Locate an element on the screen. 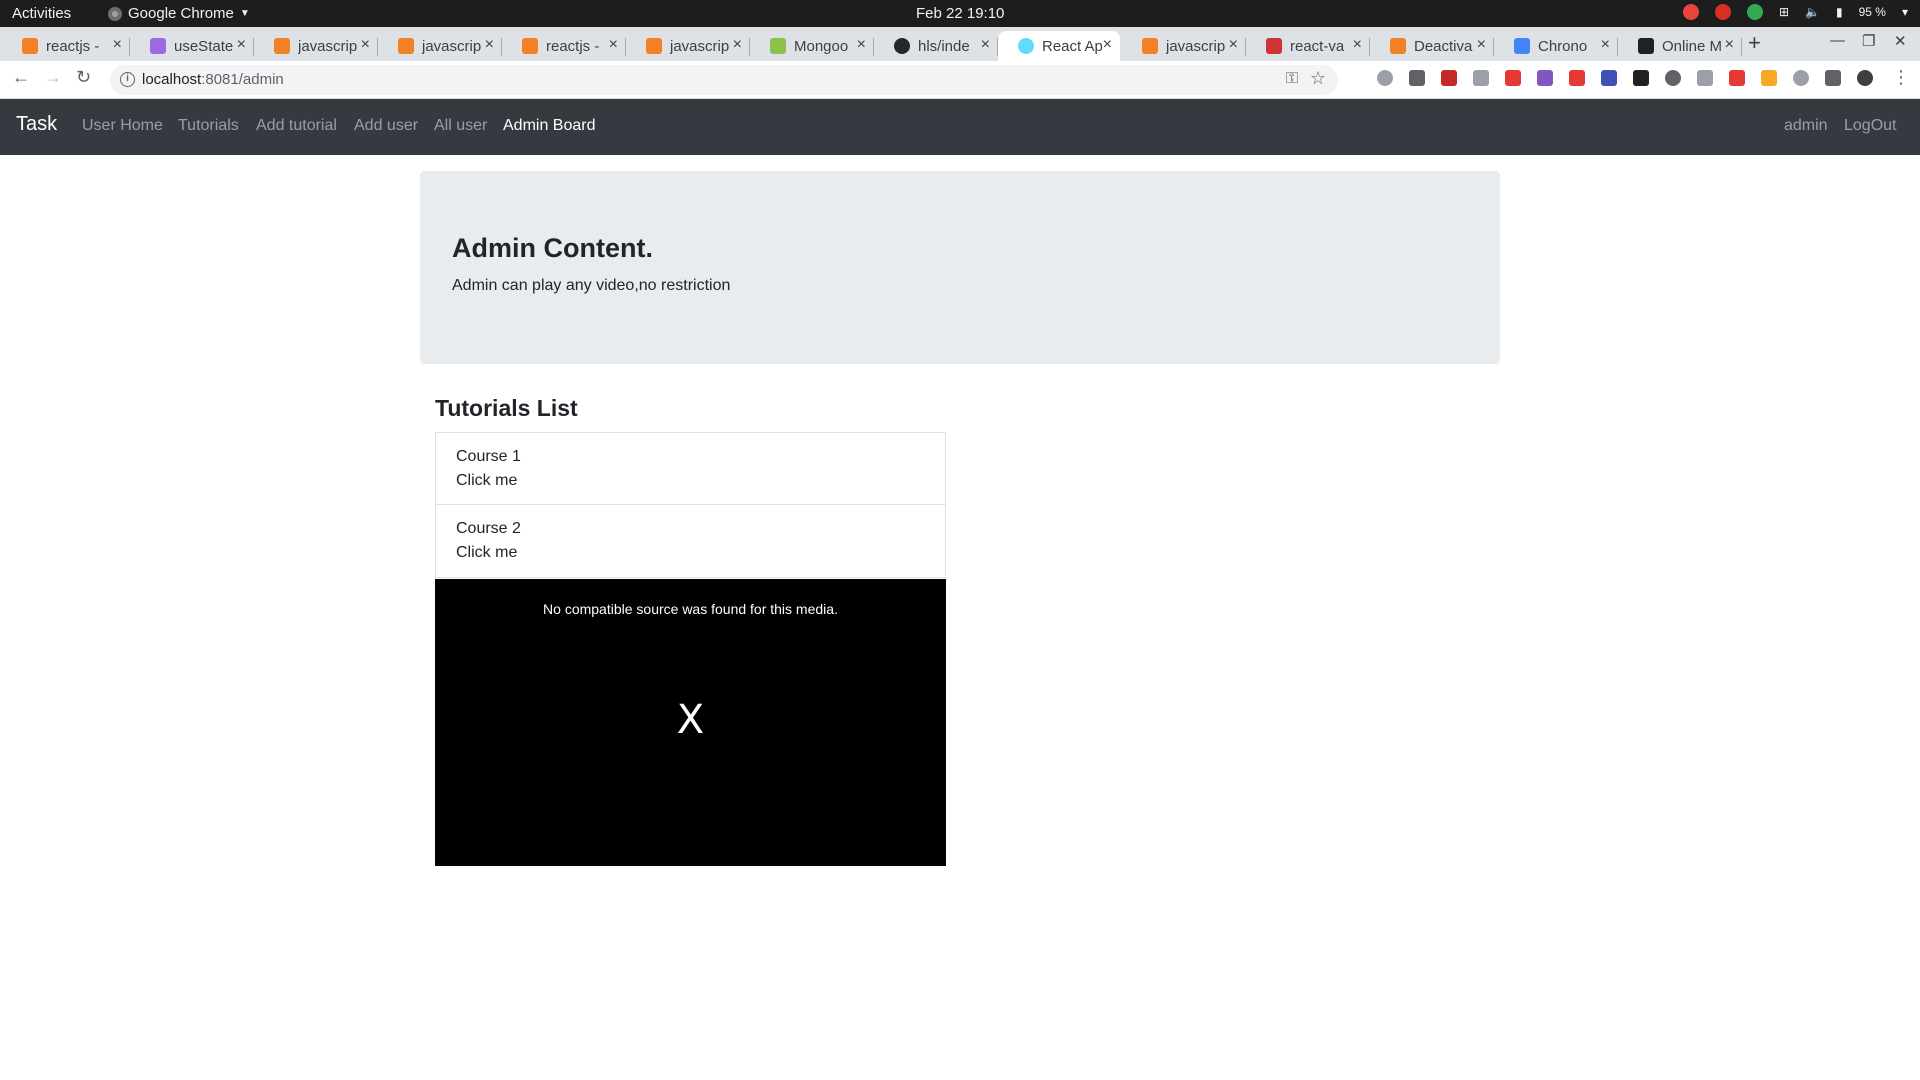 The height and width of the screenshot is (1080, 1920). nav-link-username: admin is located at coordinates (1806, 126).